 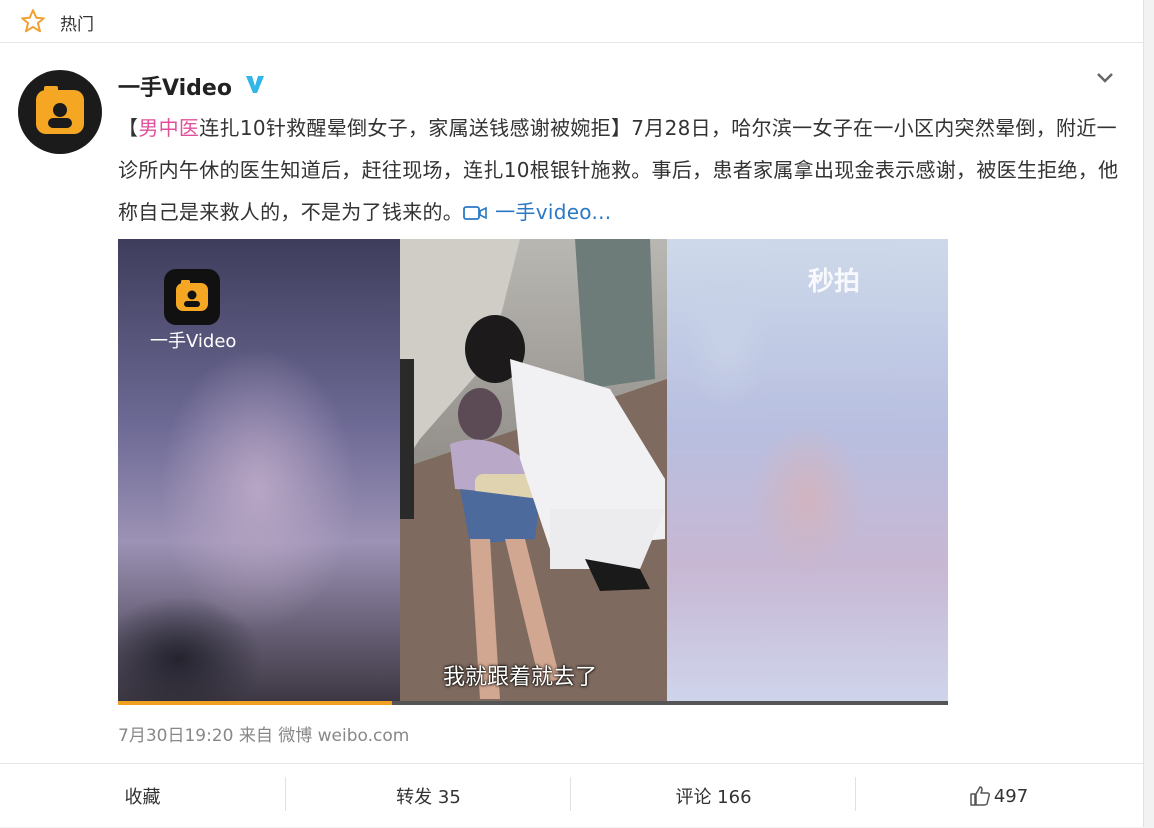 What do you see at coordinates (77, 22) in the screenshot?
I see `tab-hot: 热门` at bounding box center [77, 22].